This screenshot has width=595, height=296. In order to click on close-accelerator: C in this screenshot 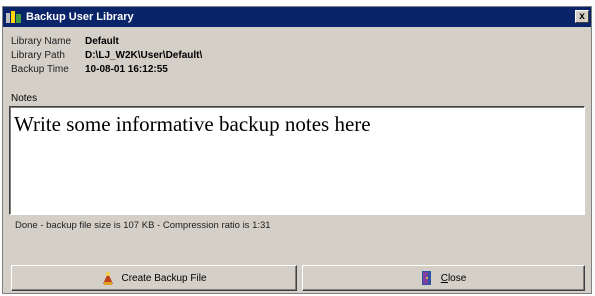, I will do `click(444, 278)`.